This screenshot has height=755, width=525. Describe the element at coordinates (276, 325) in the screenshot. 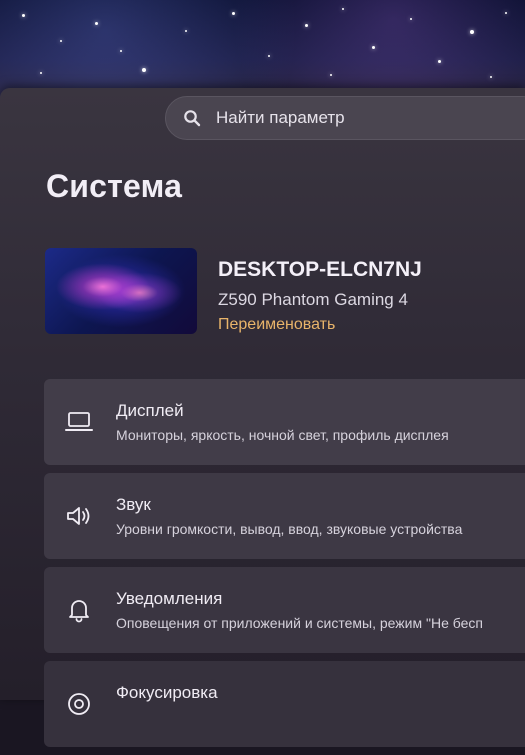

I see `rename-link: Переименовать` at that location.